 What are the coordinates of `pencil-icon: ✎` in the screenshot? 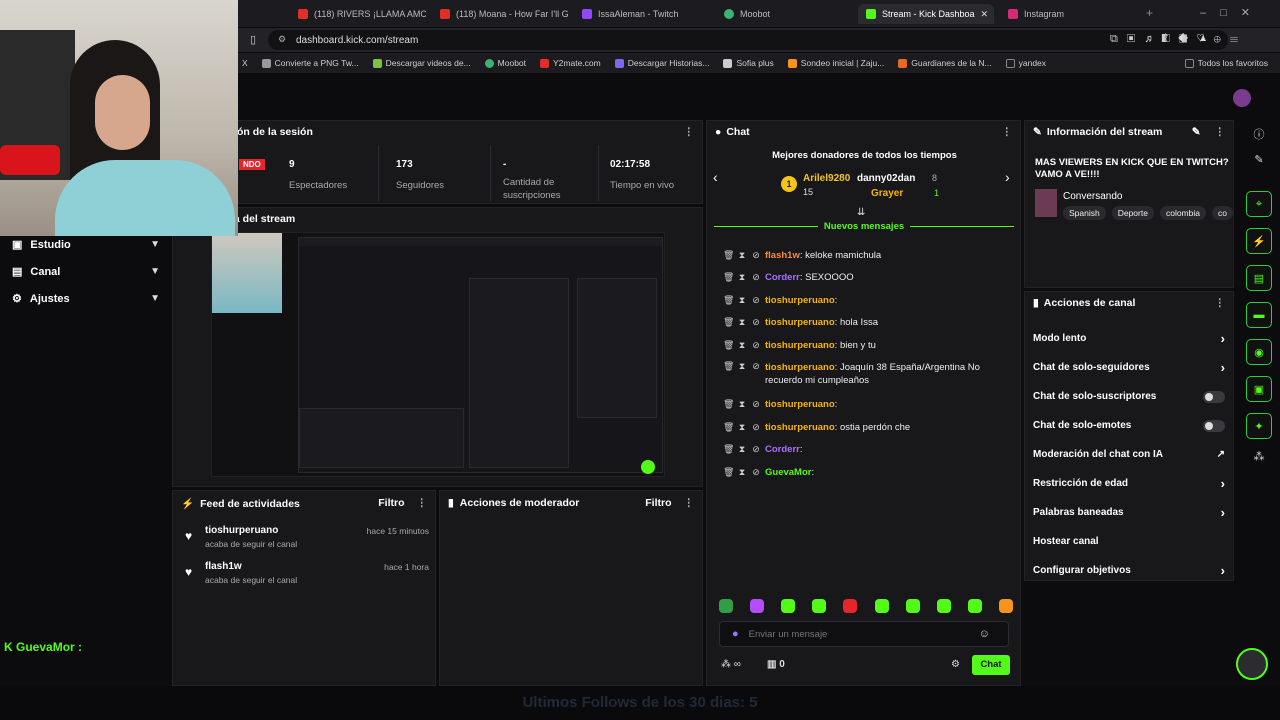 It's located at (1258, 159).